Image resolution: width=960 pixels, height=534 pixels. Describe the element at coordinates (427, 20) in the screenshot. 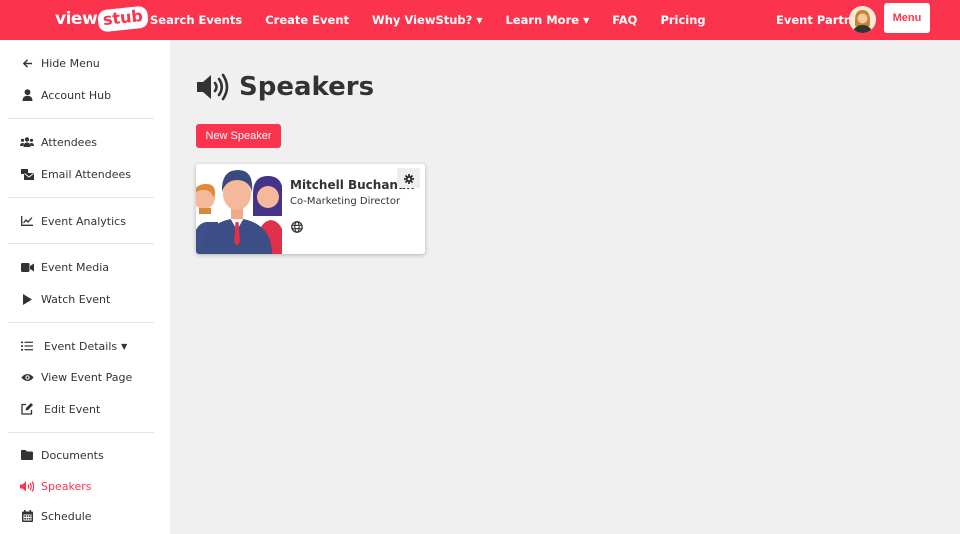

I see `nav-why-viewstub: Why ViewStub? ▼` at that location.